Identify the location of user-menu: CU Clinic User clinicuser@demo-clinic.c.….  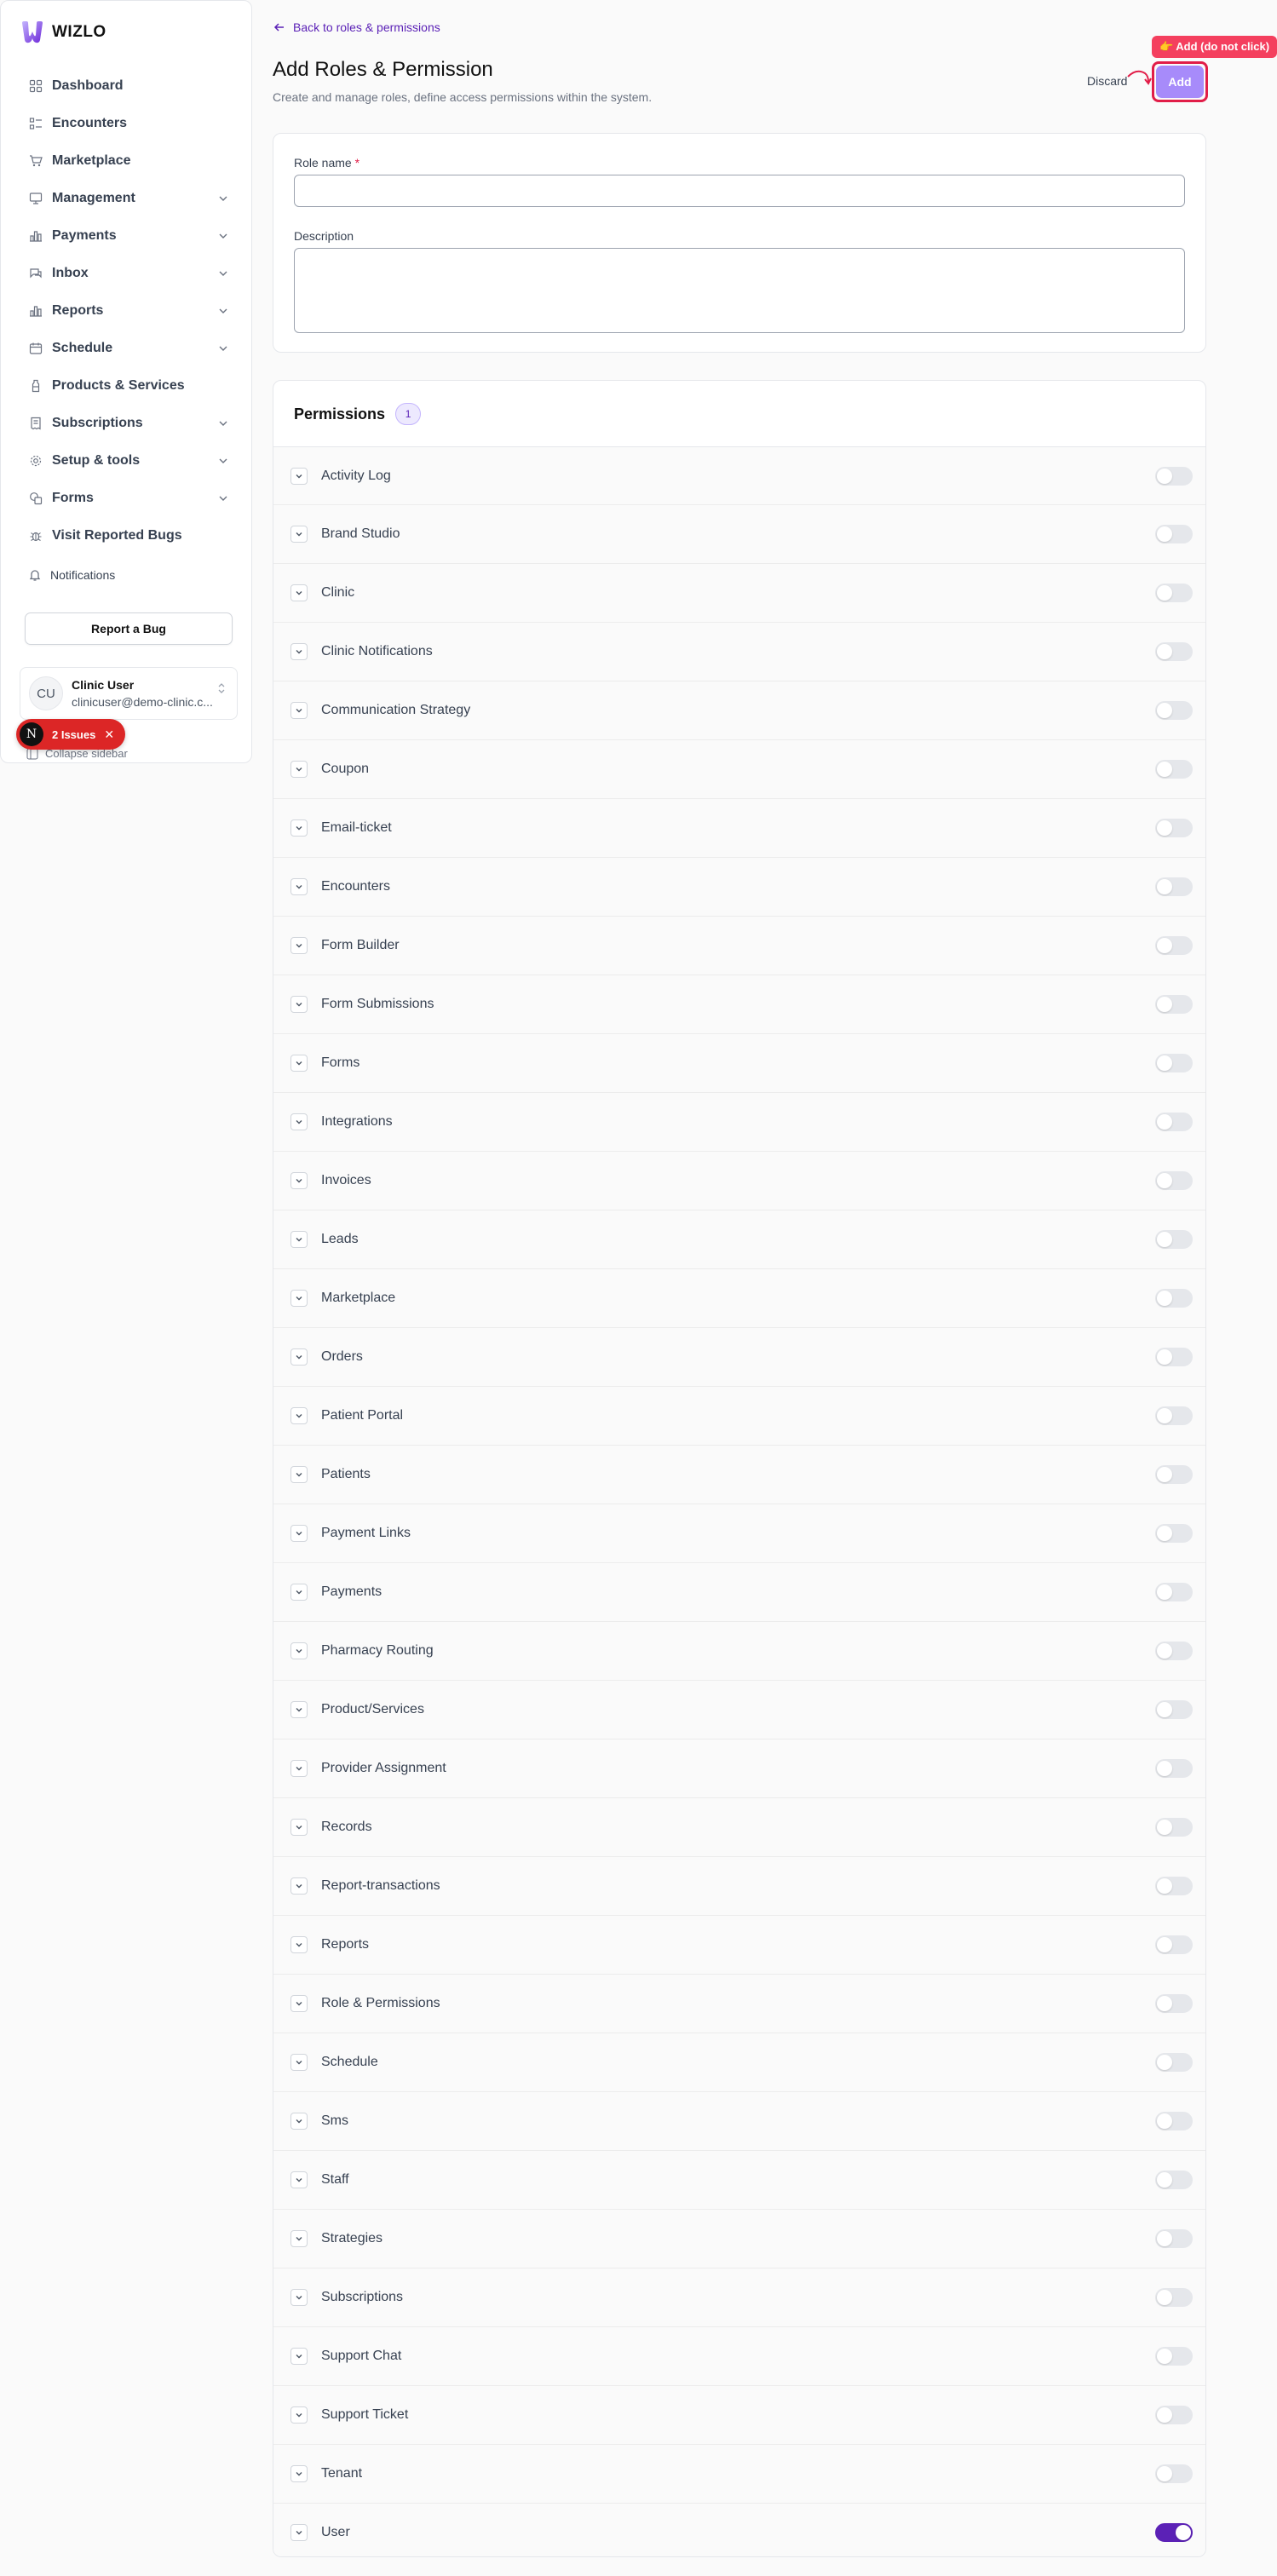
(129, 694).